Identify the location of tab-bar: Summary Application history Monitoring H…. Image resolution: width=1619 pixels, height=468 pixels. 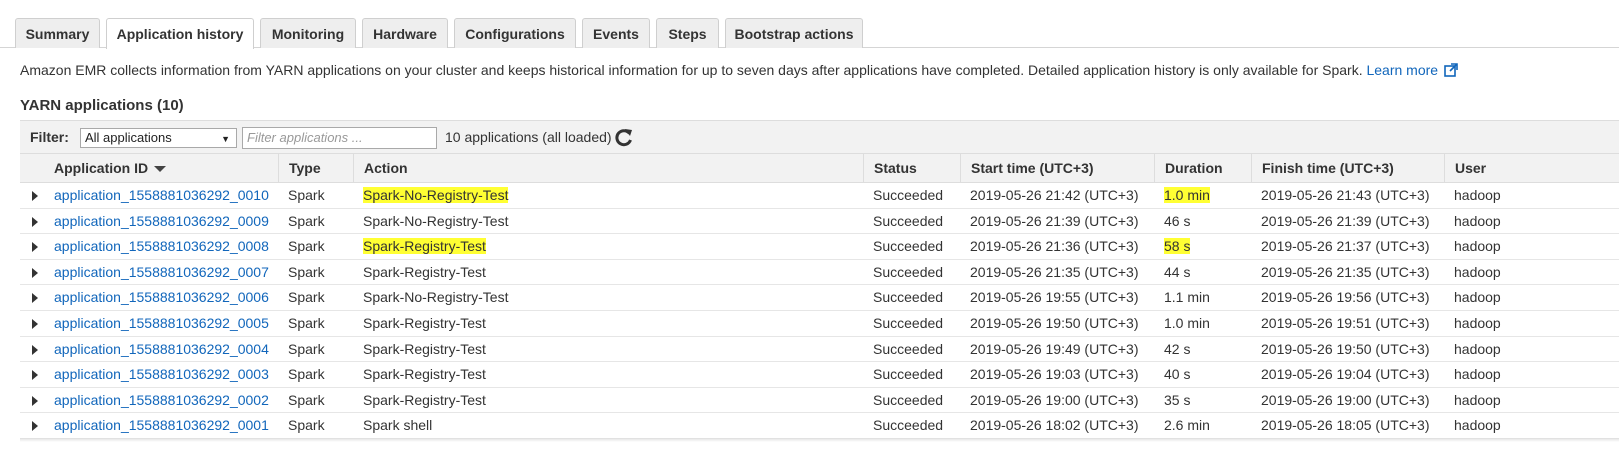
(809, 33).